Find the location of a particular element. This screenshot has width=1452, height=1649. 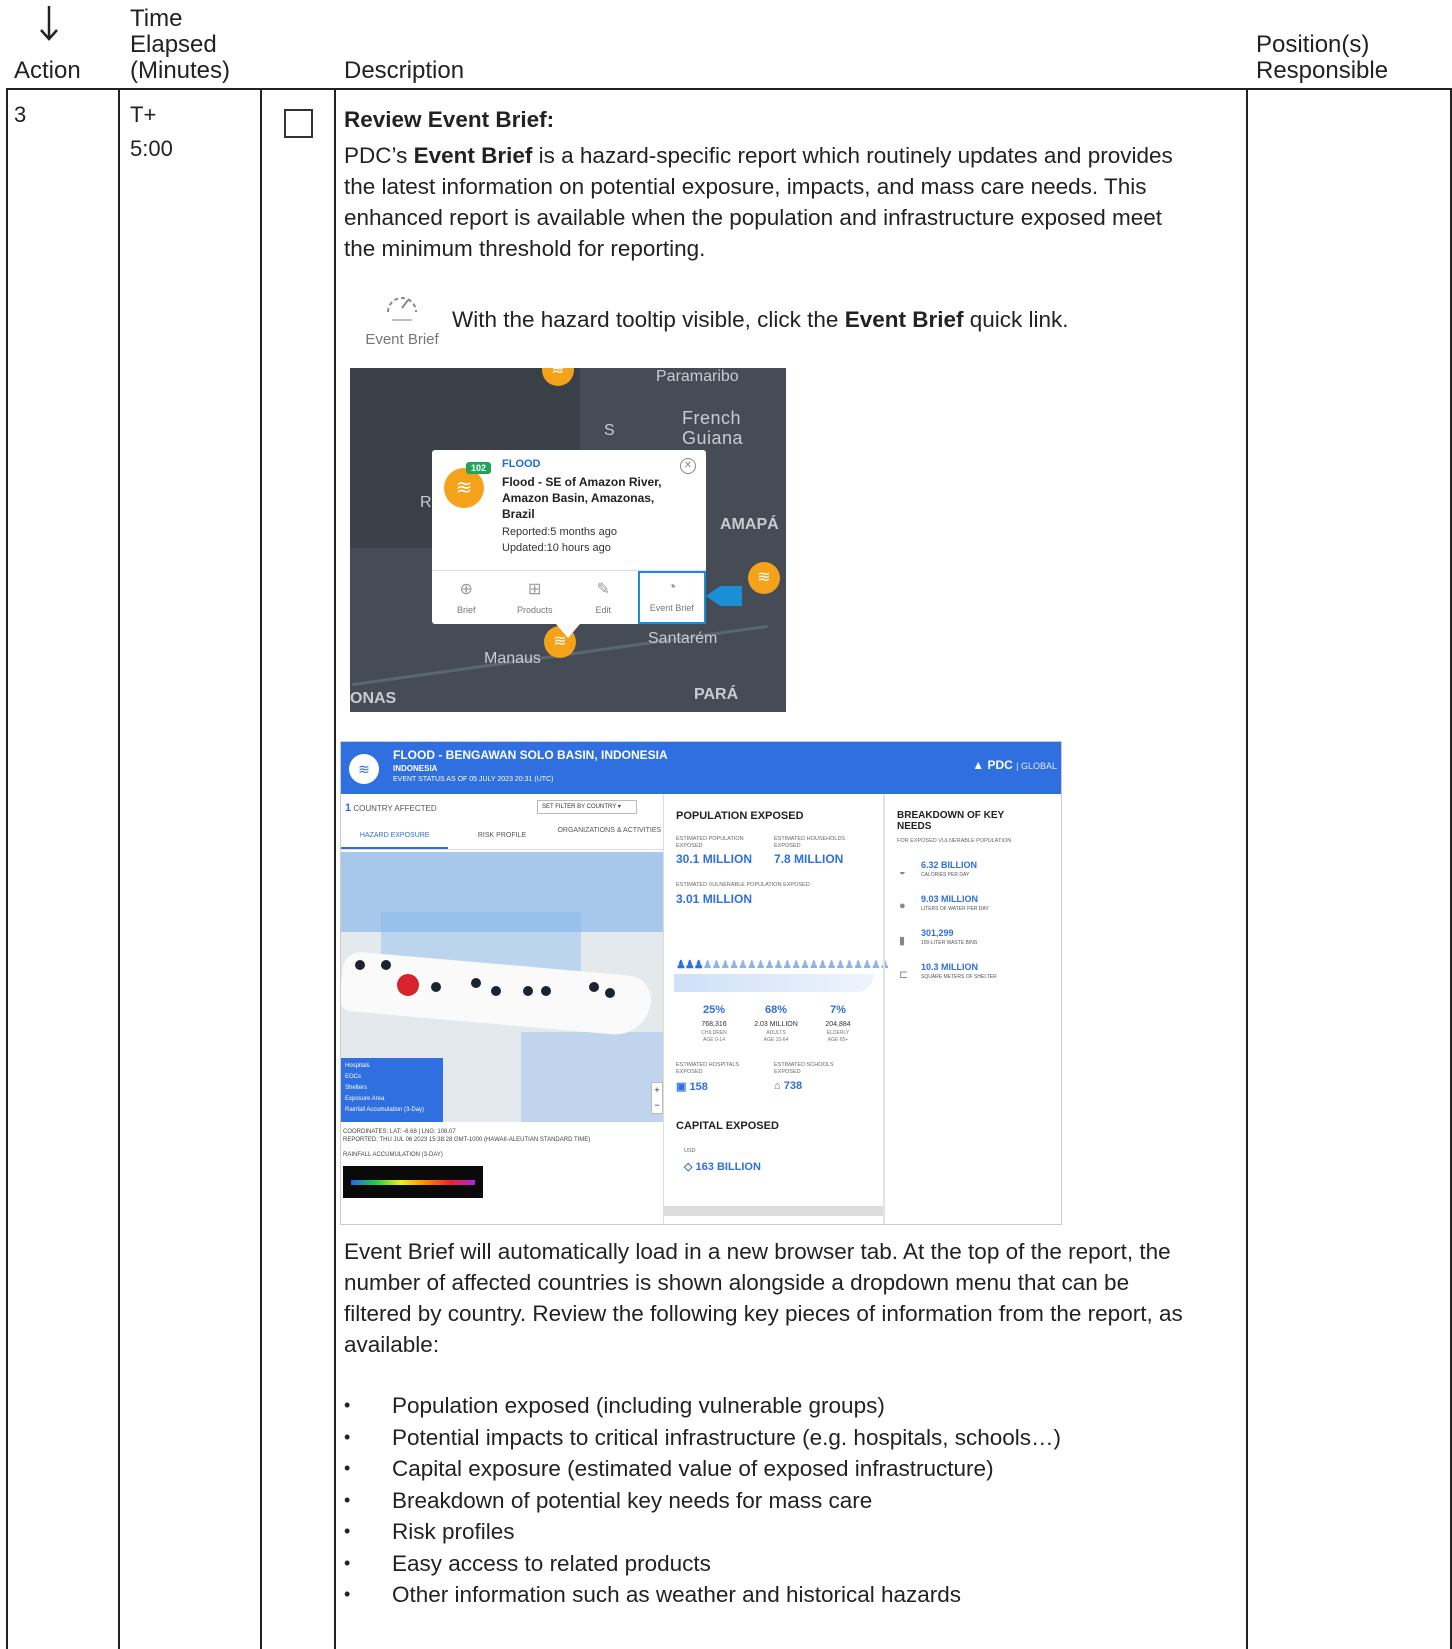

header-positions-responsible: Position(s) Responsible is located at coordinates (1322, 57).